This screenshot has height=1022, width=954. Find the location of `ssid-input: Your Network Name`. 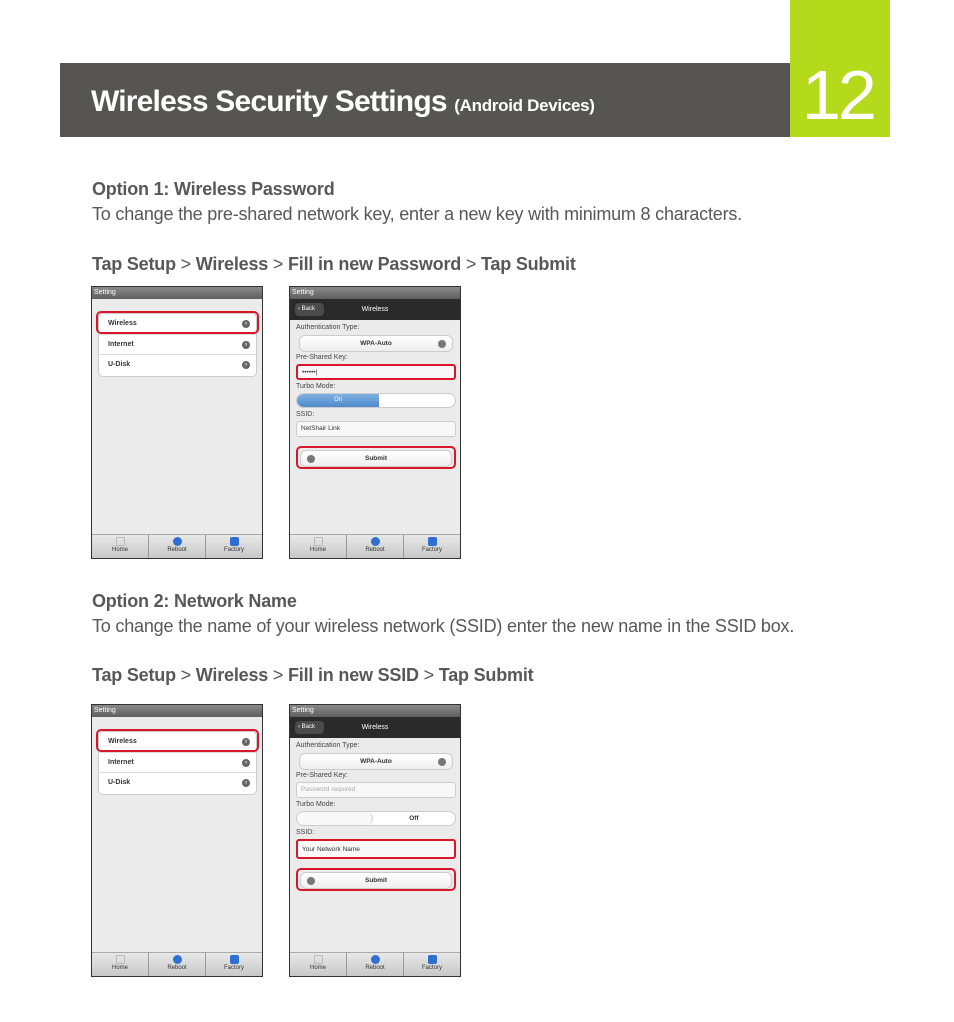

ssid-input: Your Network Name is located at coordinates (376, 849).